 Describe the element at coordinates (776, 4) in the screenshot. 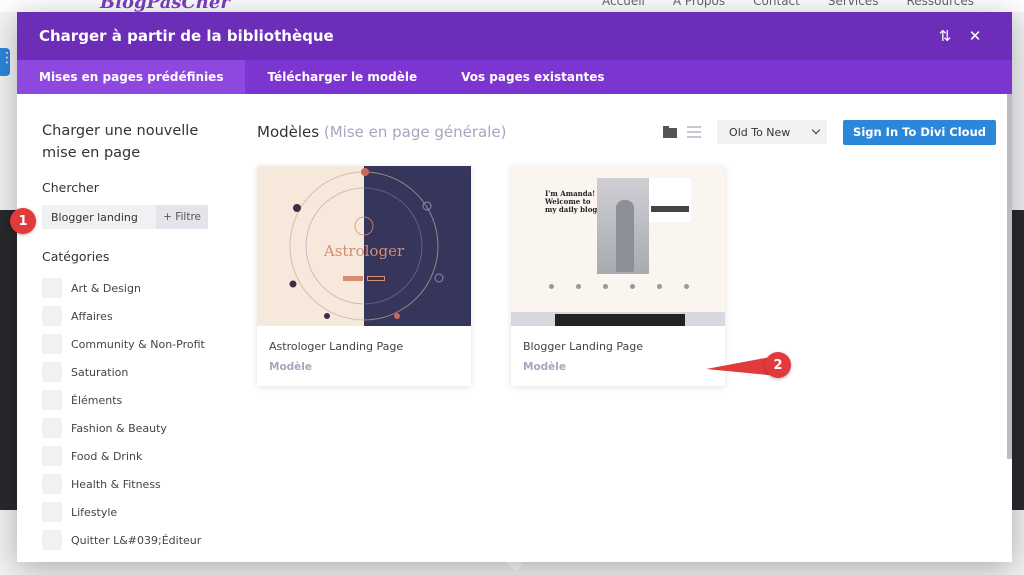

I see `bg-nav-item: Contact` at that location.